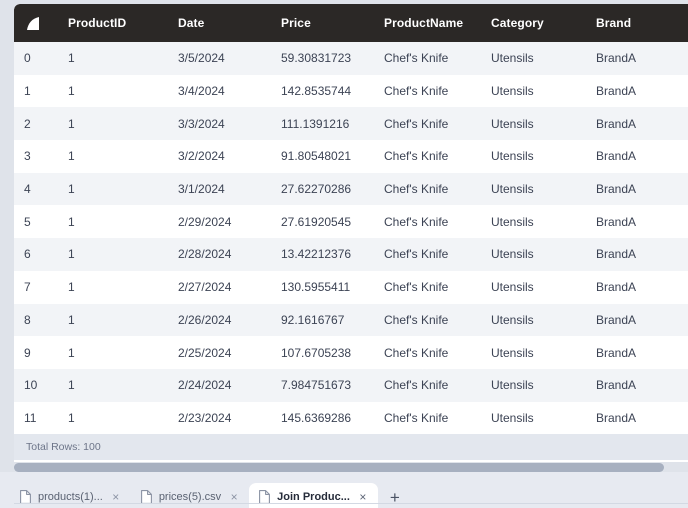 The width and height of the screenshot is (688, 508). I want to click on row-index-cell: 6, so click(36, 254).